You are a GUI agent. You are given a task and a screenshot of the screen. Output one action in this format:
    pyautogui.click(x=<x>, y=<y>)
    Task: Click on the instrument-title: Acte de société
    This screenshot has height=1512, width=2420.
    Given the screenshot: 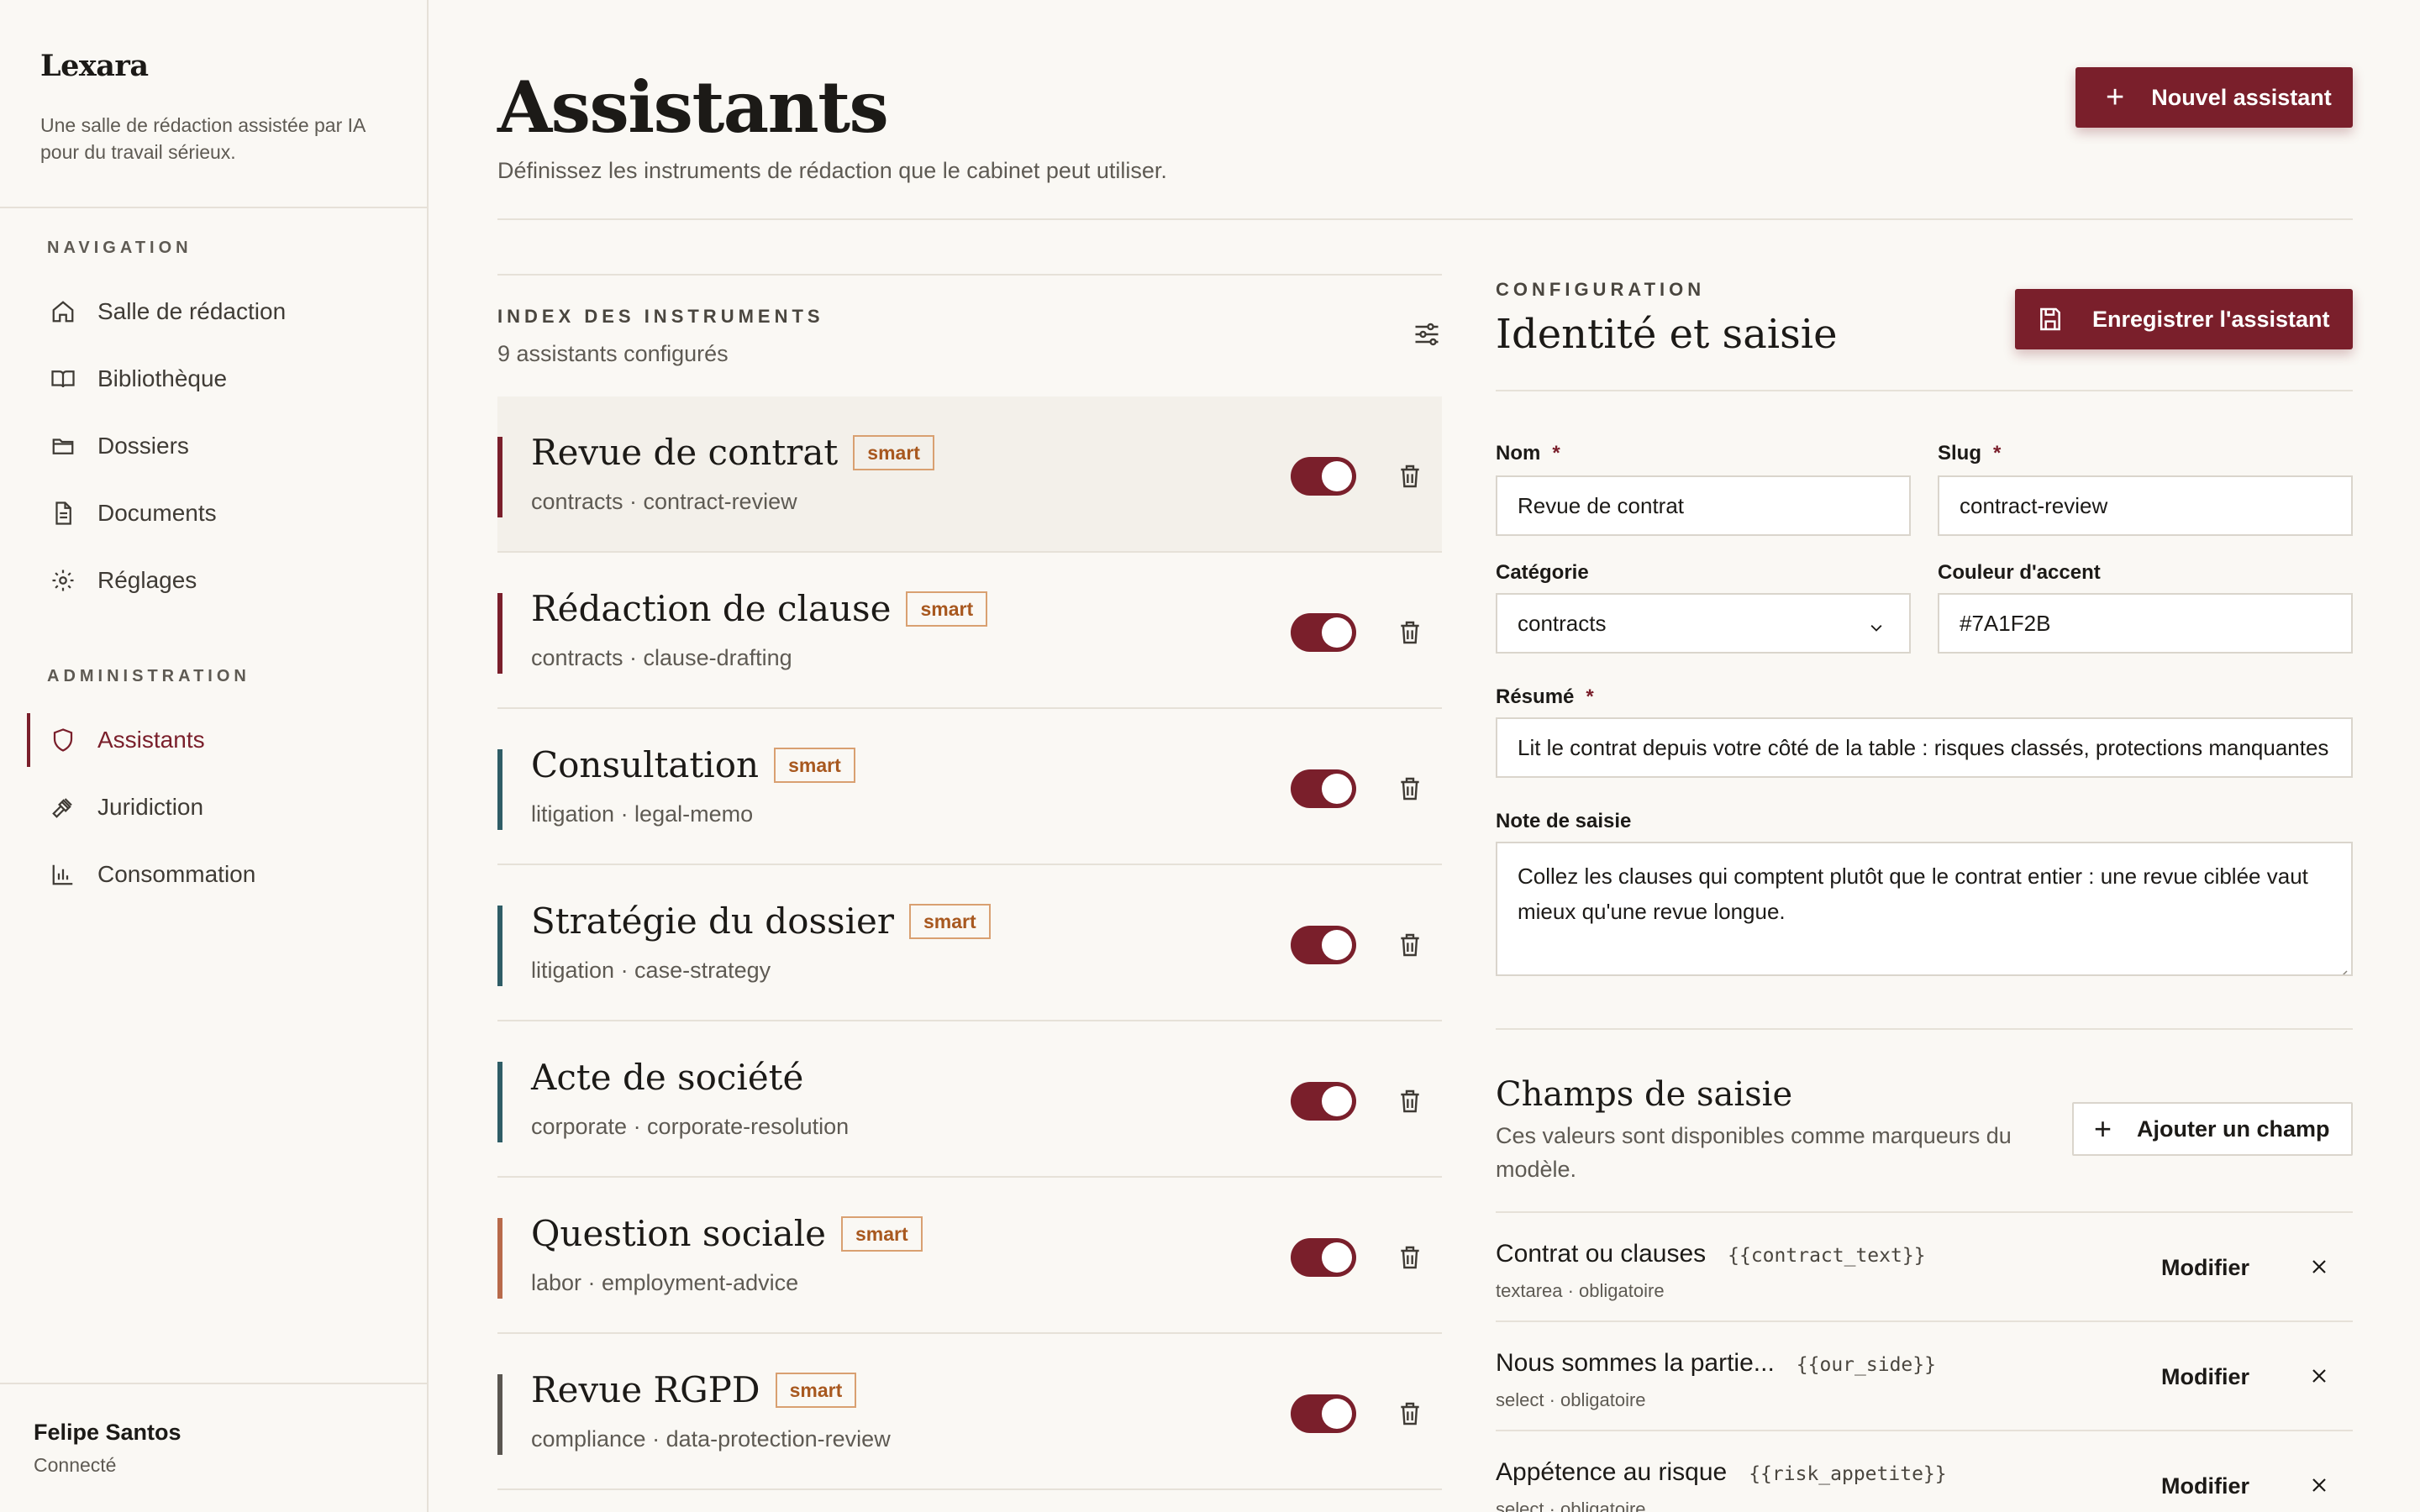 What is the action you would take?
    pyautogui.click(x=667, y=1077)
    